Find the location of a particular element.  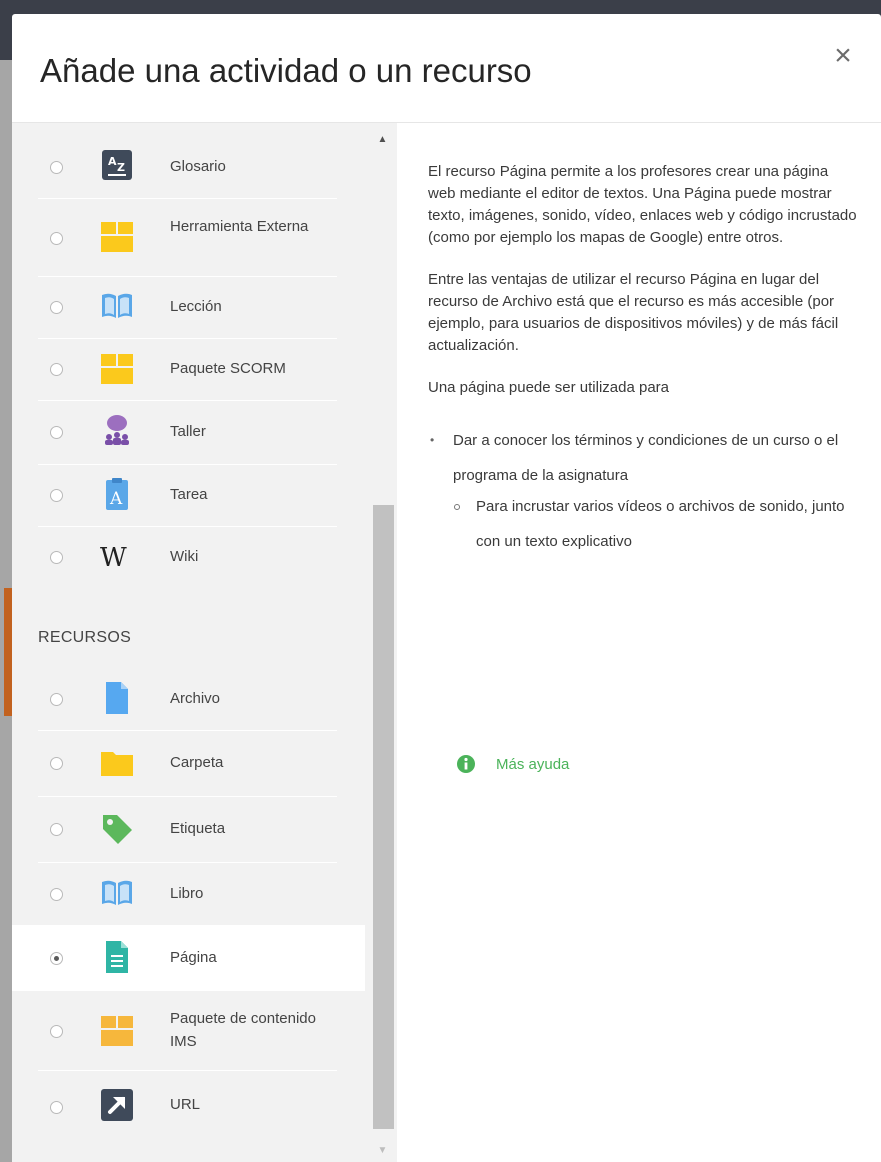

option-label: URL is located at coordinates (185, 1104).